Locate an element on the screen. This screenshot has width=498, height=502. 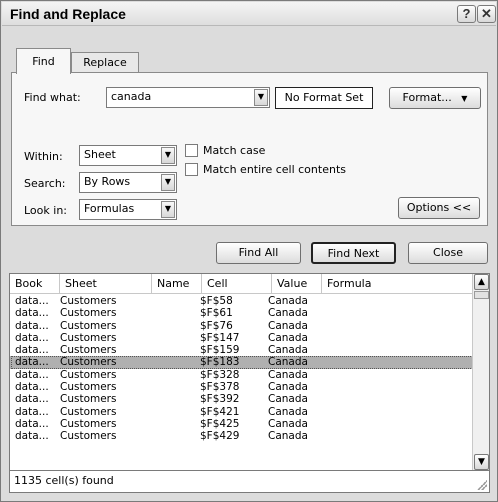
results-header: Book Sheet Name Cell Value Formula is located at coordinates (242, 284).